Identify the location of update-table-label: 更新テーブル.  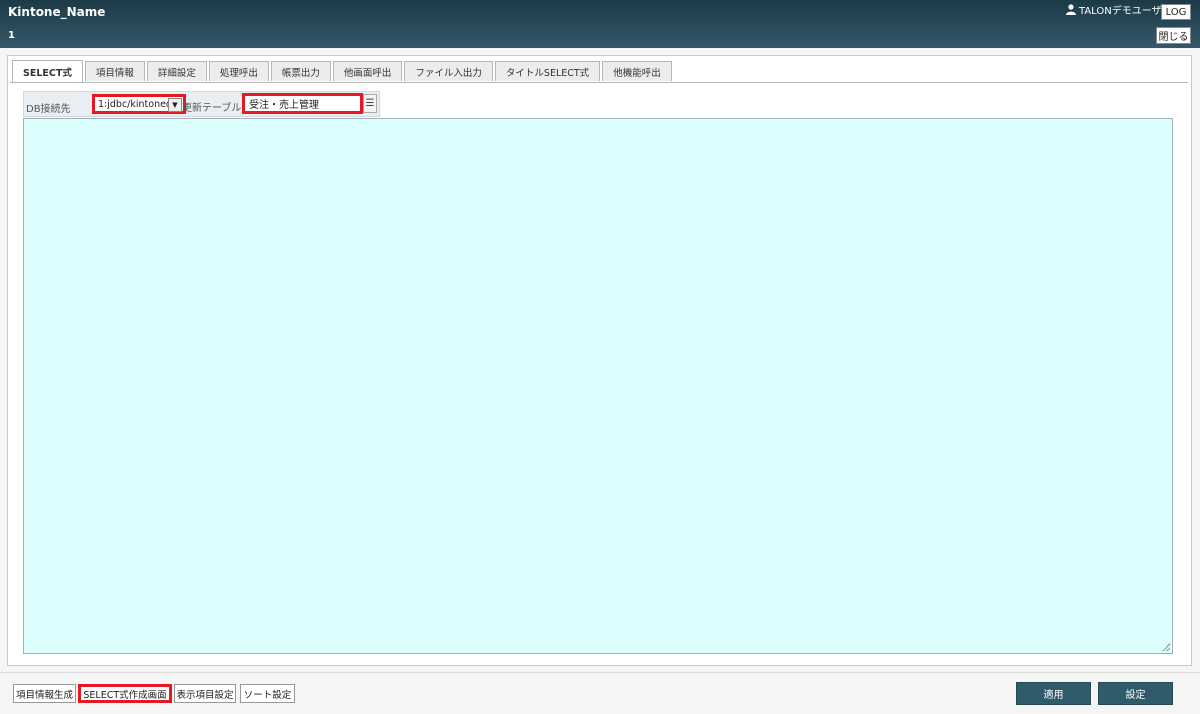
(212, 108).